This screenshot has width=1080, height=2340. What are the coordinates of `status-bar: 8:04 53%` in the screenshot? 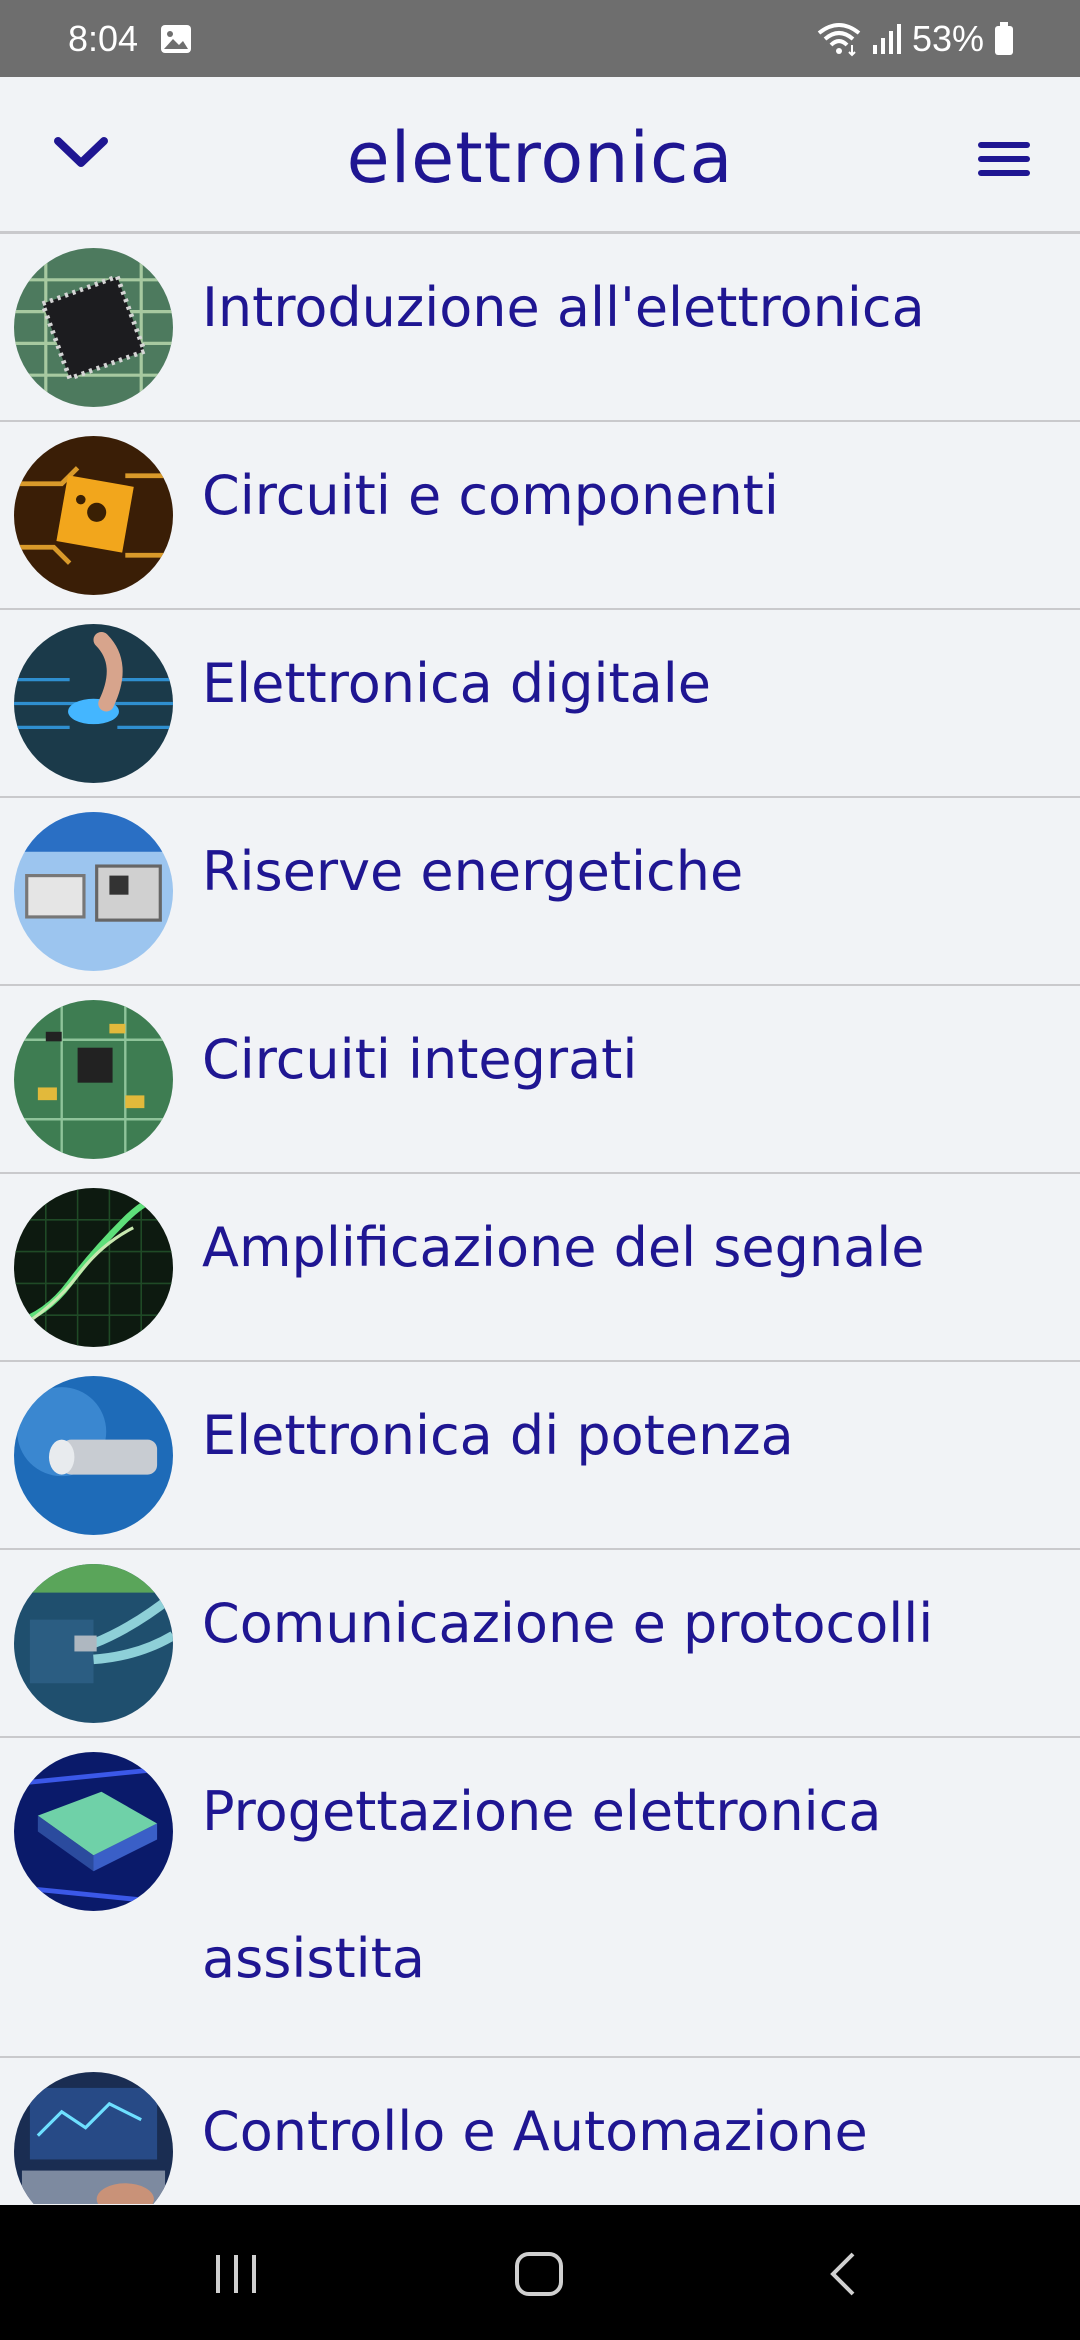 It's located at (540, 38).